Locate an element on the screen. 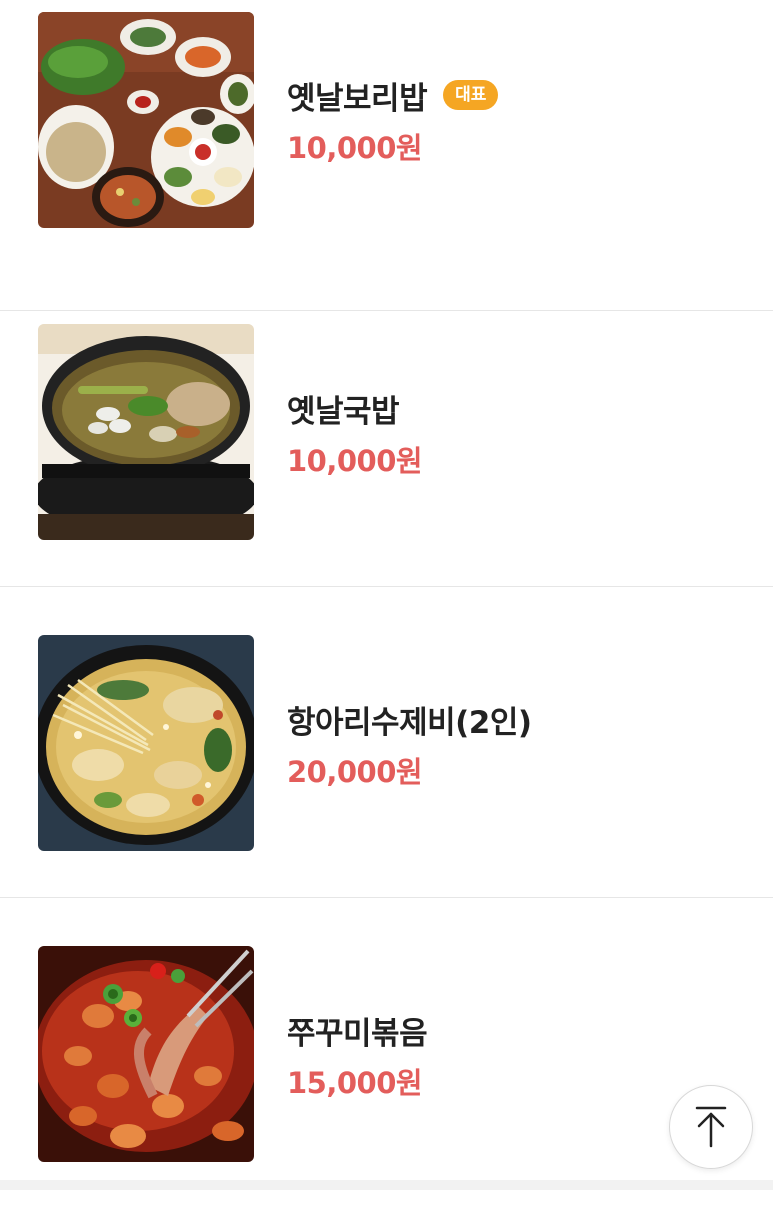  menu-item-name: 항아리수제비(2인) is located at coordinates (409, 722).